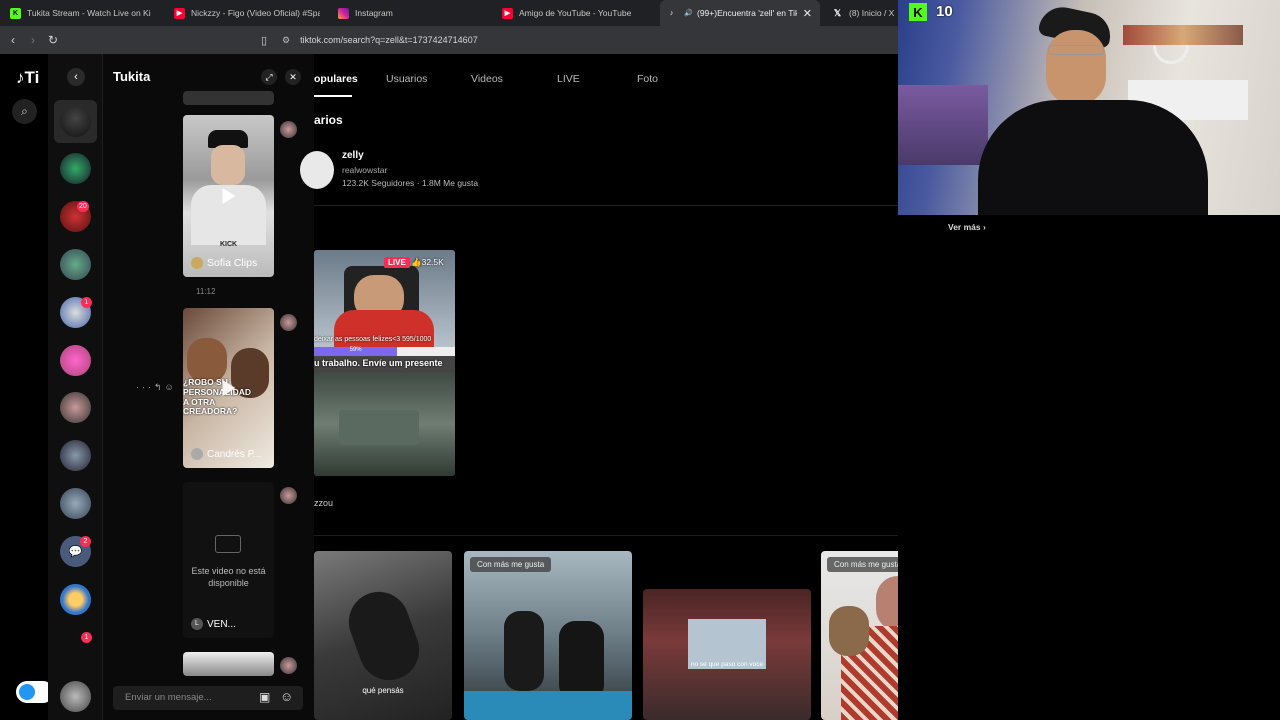 This screenshot has width=1280, height=720. I want to click on viewer-count: 10, so click(944, 11).